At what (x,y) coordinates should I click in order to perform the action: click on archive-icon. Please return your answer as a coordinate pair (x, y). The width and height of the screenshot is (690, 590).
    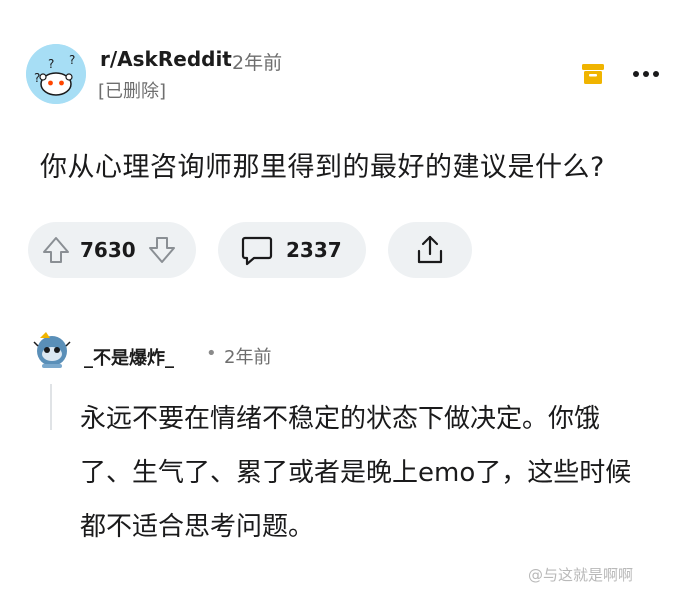
    Looking at the image, I should click on (593, 74).